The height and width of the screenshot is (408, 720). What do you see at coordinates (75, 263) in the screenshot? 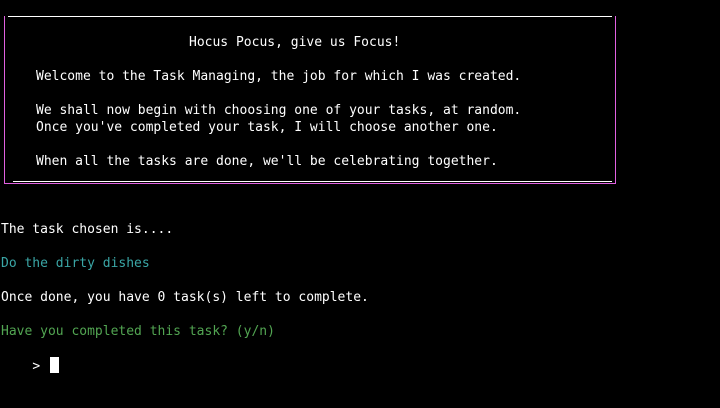
I see `task-name: Do the dirty dishes` at bounding box center [75, 263].